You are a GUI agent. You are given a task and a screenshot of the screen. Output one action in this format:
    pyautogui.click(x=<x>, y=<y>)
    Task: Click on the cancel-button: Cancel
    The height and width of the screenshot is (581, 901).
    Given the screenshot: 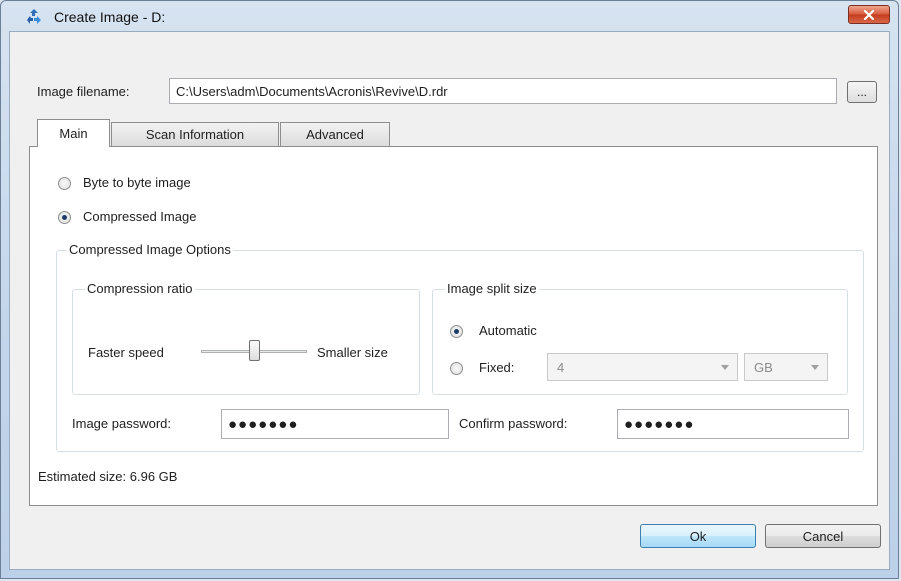 What is the action you would take?
    pyautogui.click(x=823, y=536)
    